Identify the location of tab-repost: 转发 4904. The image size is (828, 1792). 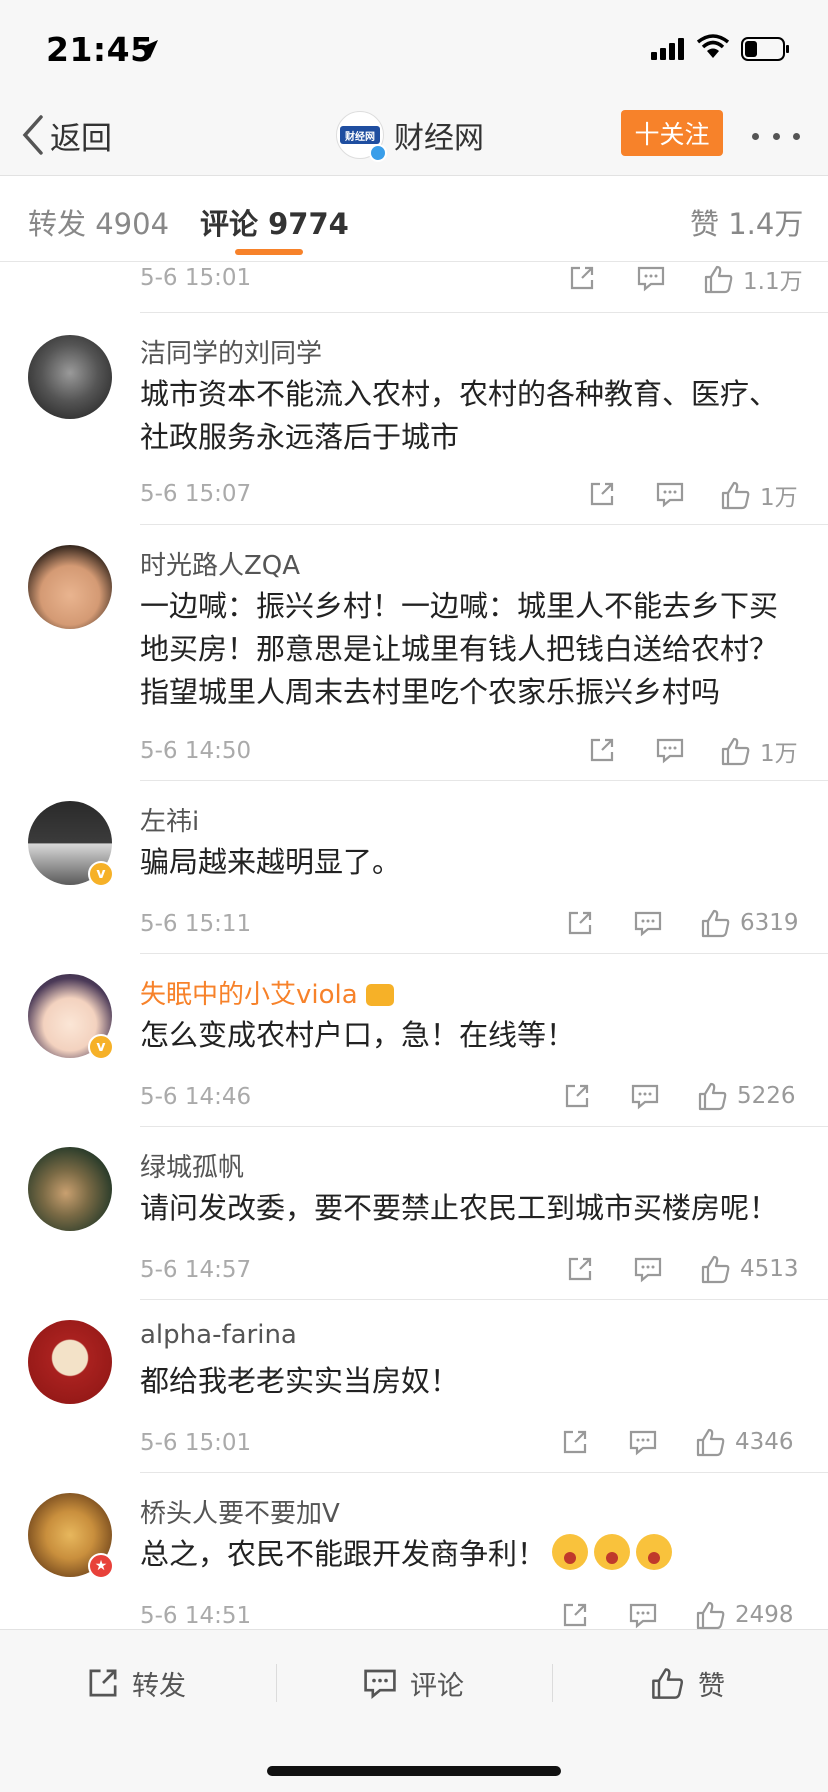
(98, 222).